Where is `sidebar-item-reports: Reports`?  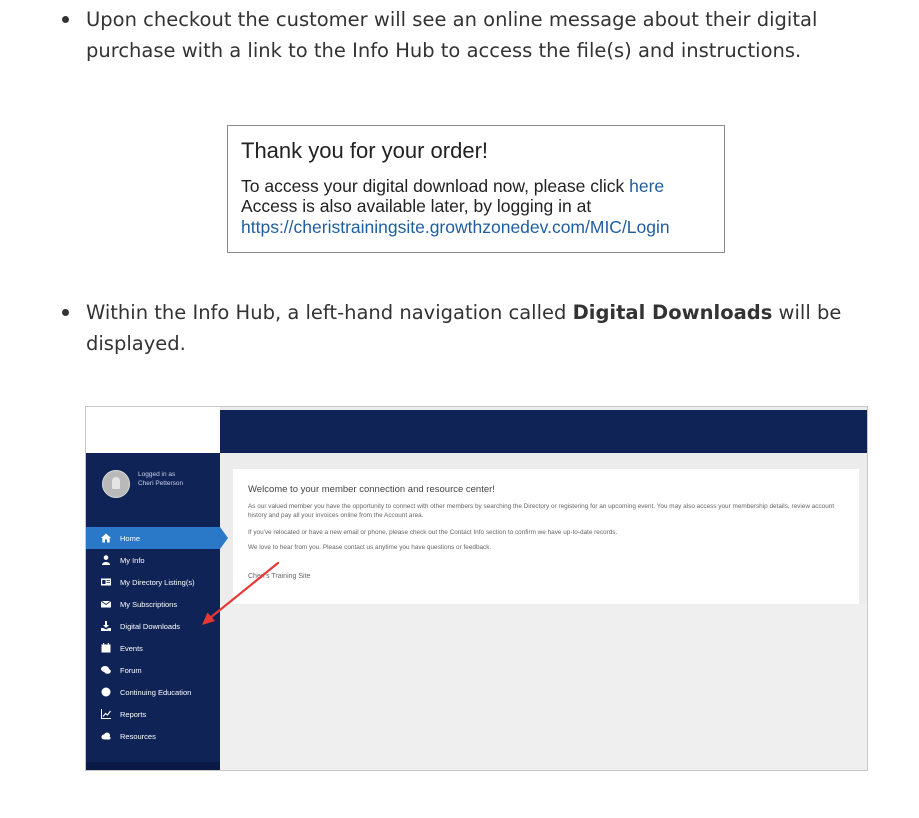 sidebar-item-reports: Reports is located at coordinates (153, 714).